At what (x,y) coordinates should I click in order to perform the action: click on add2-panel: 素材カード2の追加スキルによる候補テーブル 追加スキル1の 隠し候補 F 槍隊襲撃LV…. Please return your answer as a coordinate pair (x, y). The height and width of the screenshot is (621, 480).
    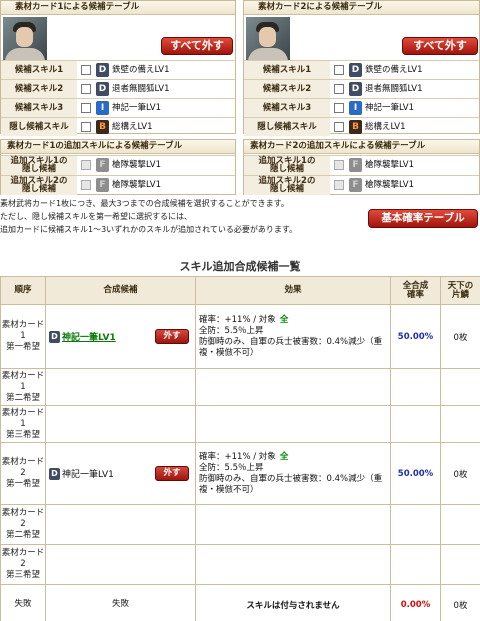
    Looking at the image, I should click on (361, 167).